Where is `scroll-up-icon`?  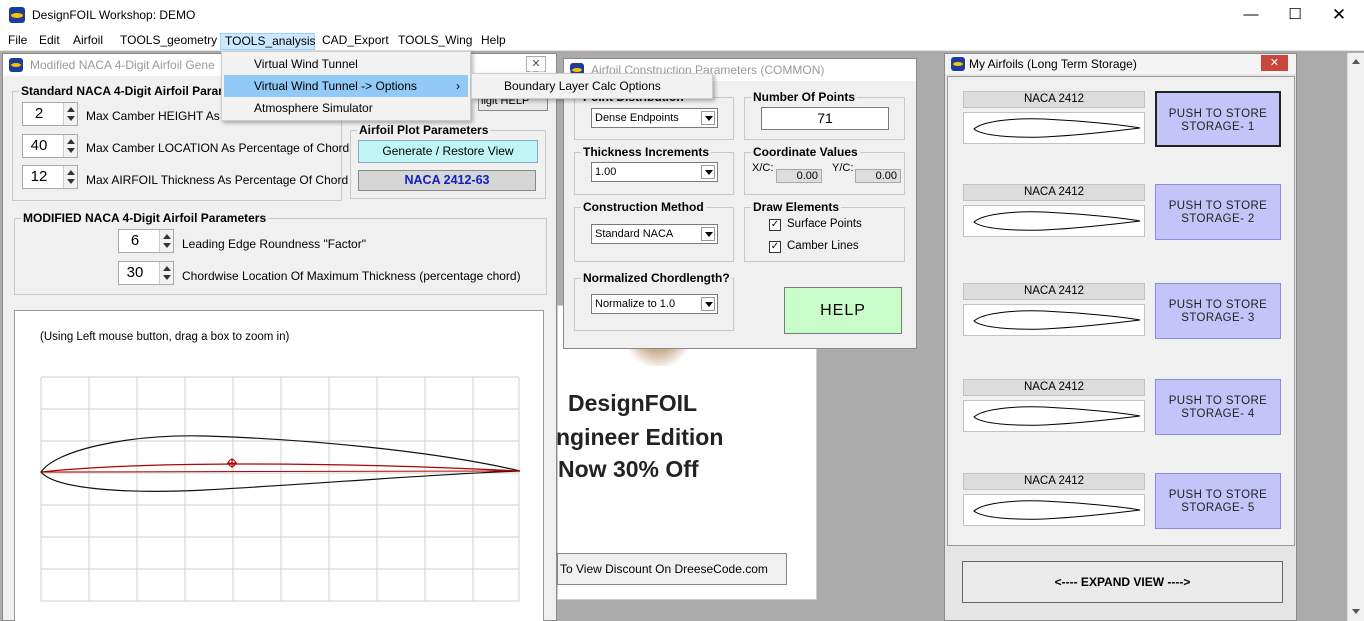
scroll-up-icon is located at coordinates (1356, 61).